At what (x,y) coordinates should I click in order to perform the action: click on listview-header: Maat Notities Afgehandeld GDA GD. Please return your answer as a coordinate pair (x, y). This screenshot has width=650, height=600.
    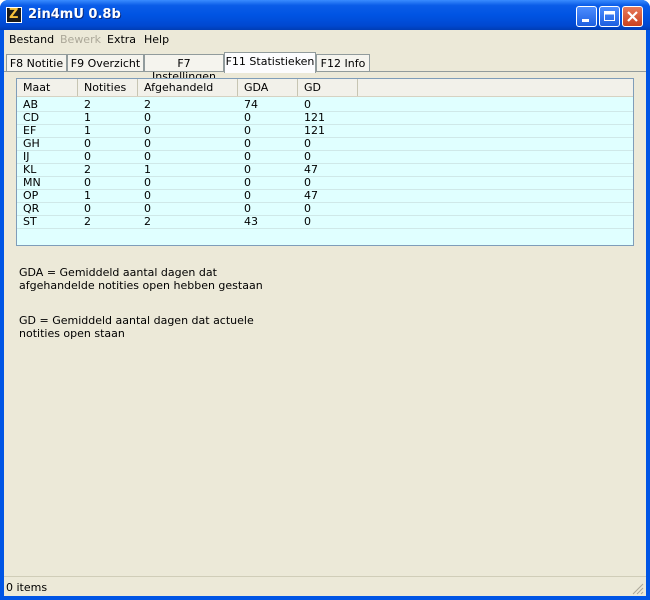
    Looking at the image, I should click on (325, 88).